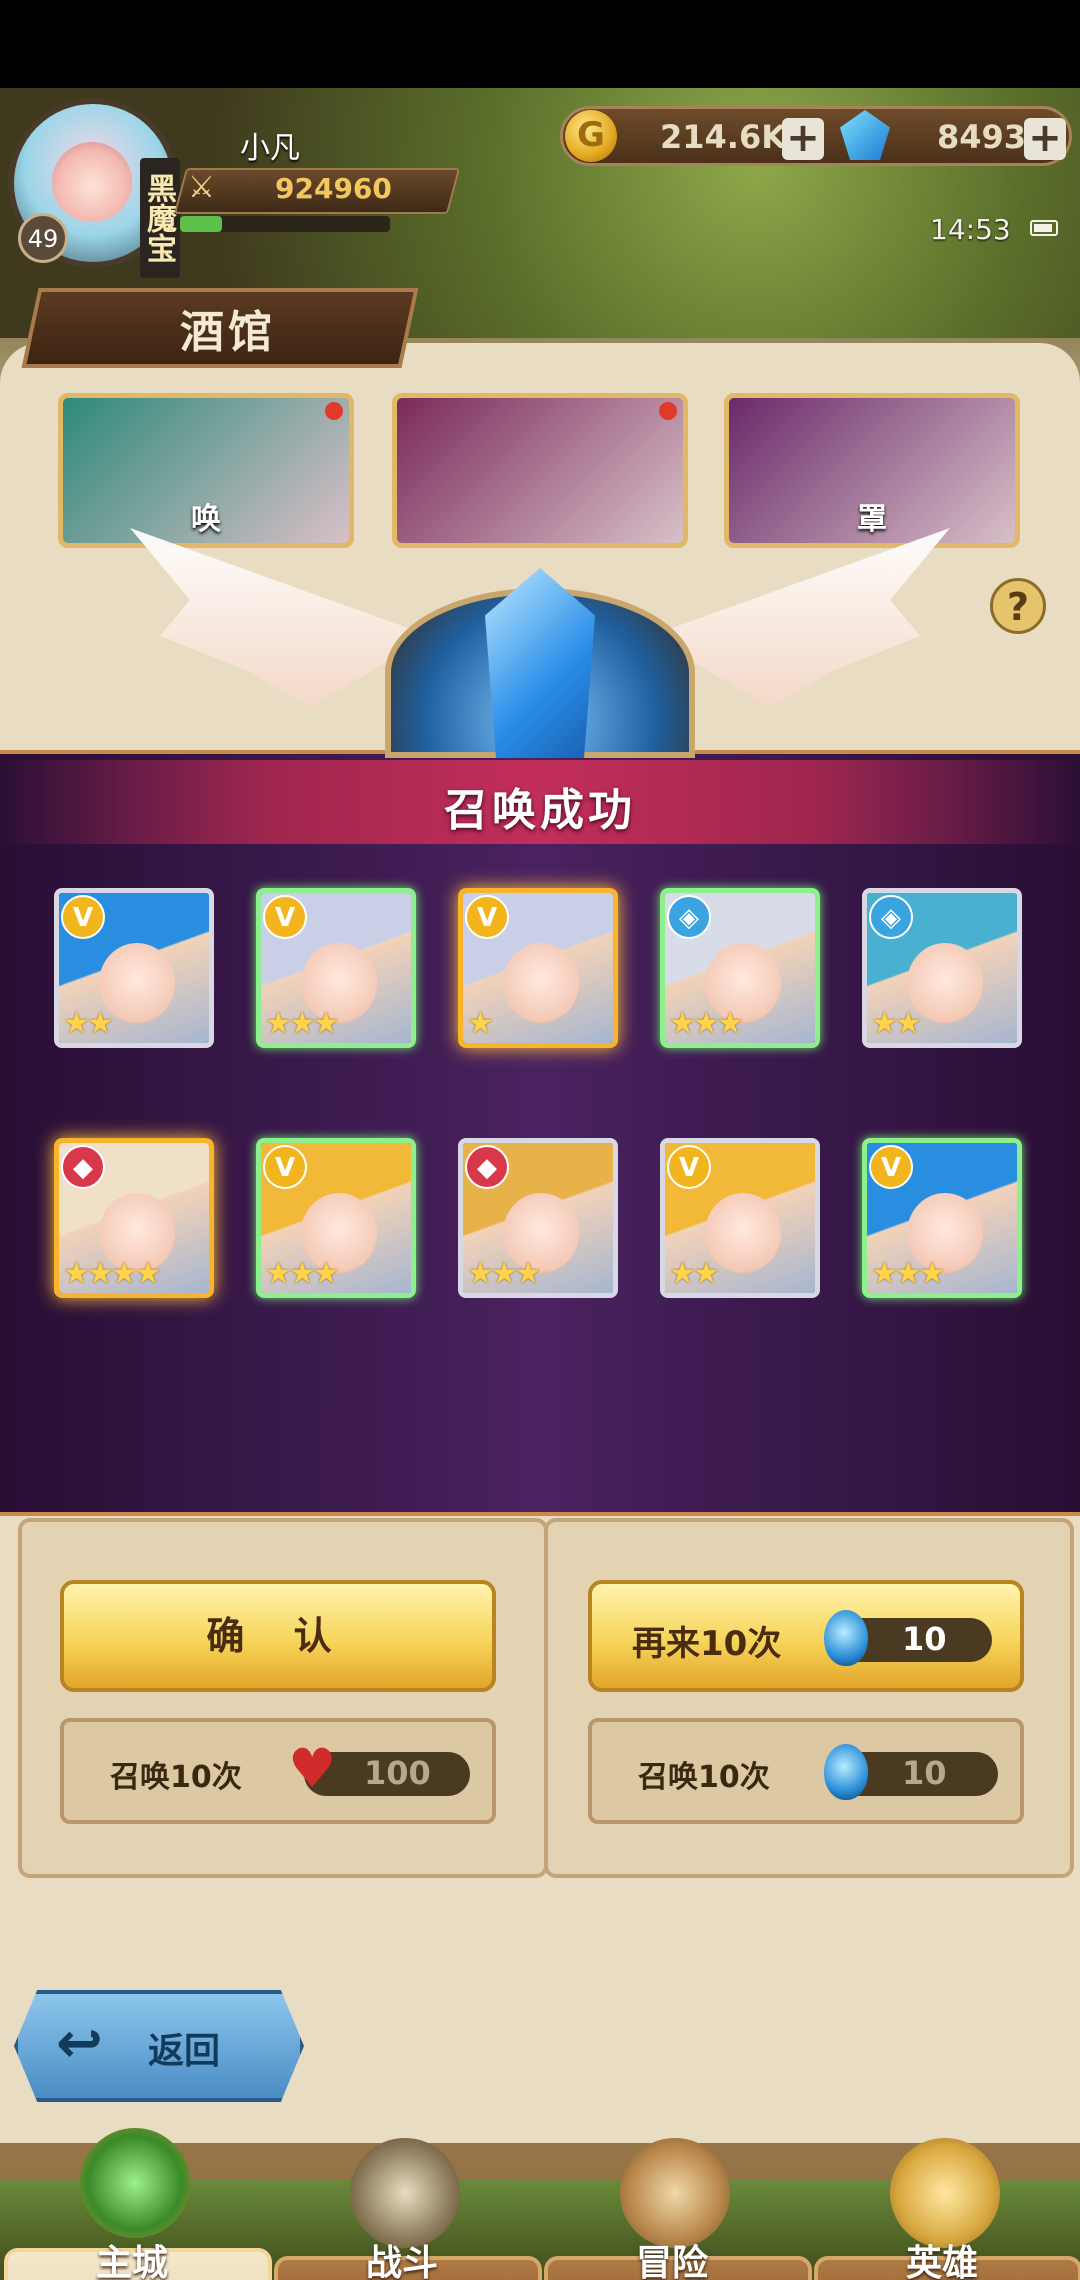 The image size is (1080, 2280). Describe the element at coordinates (79, 2043) in the screenshot. I see `return-arrow-icon: ↩` at that location.